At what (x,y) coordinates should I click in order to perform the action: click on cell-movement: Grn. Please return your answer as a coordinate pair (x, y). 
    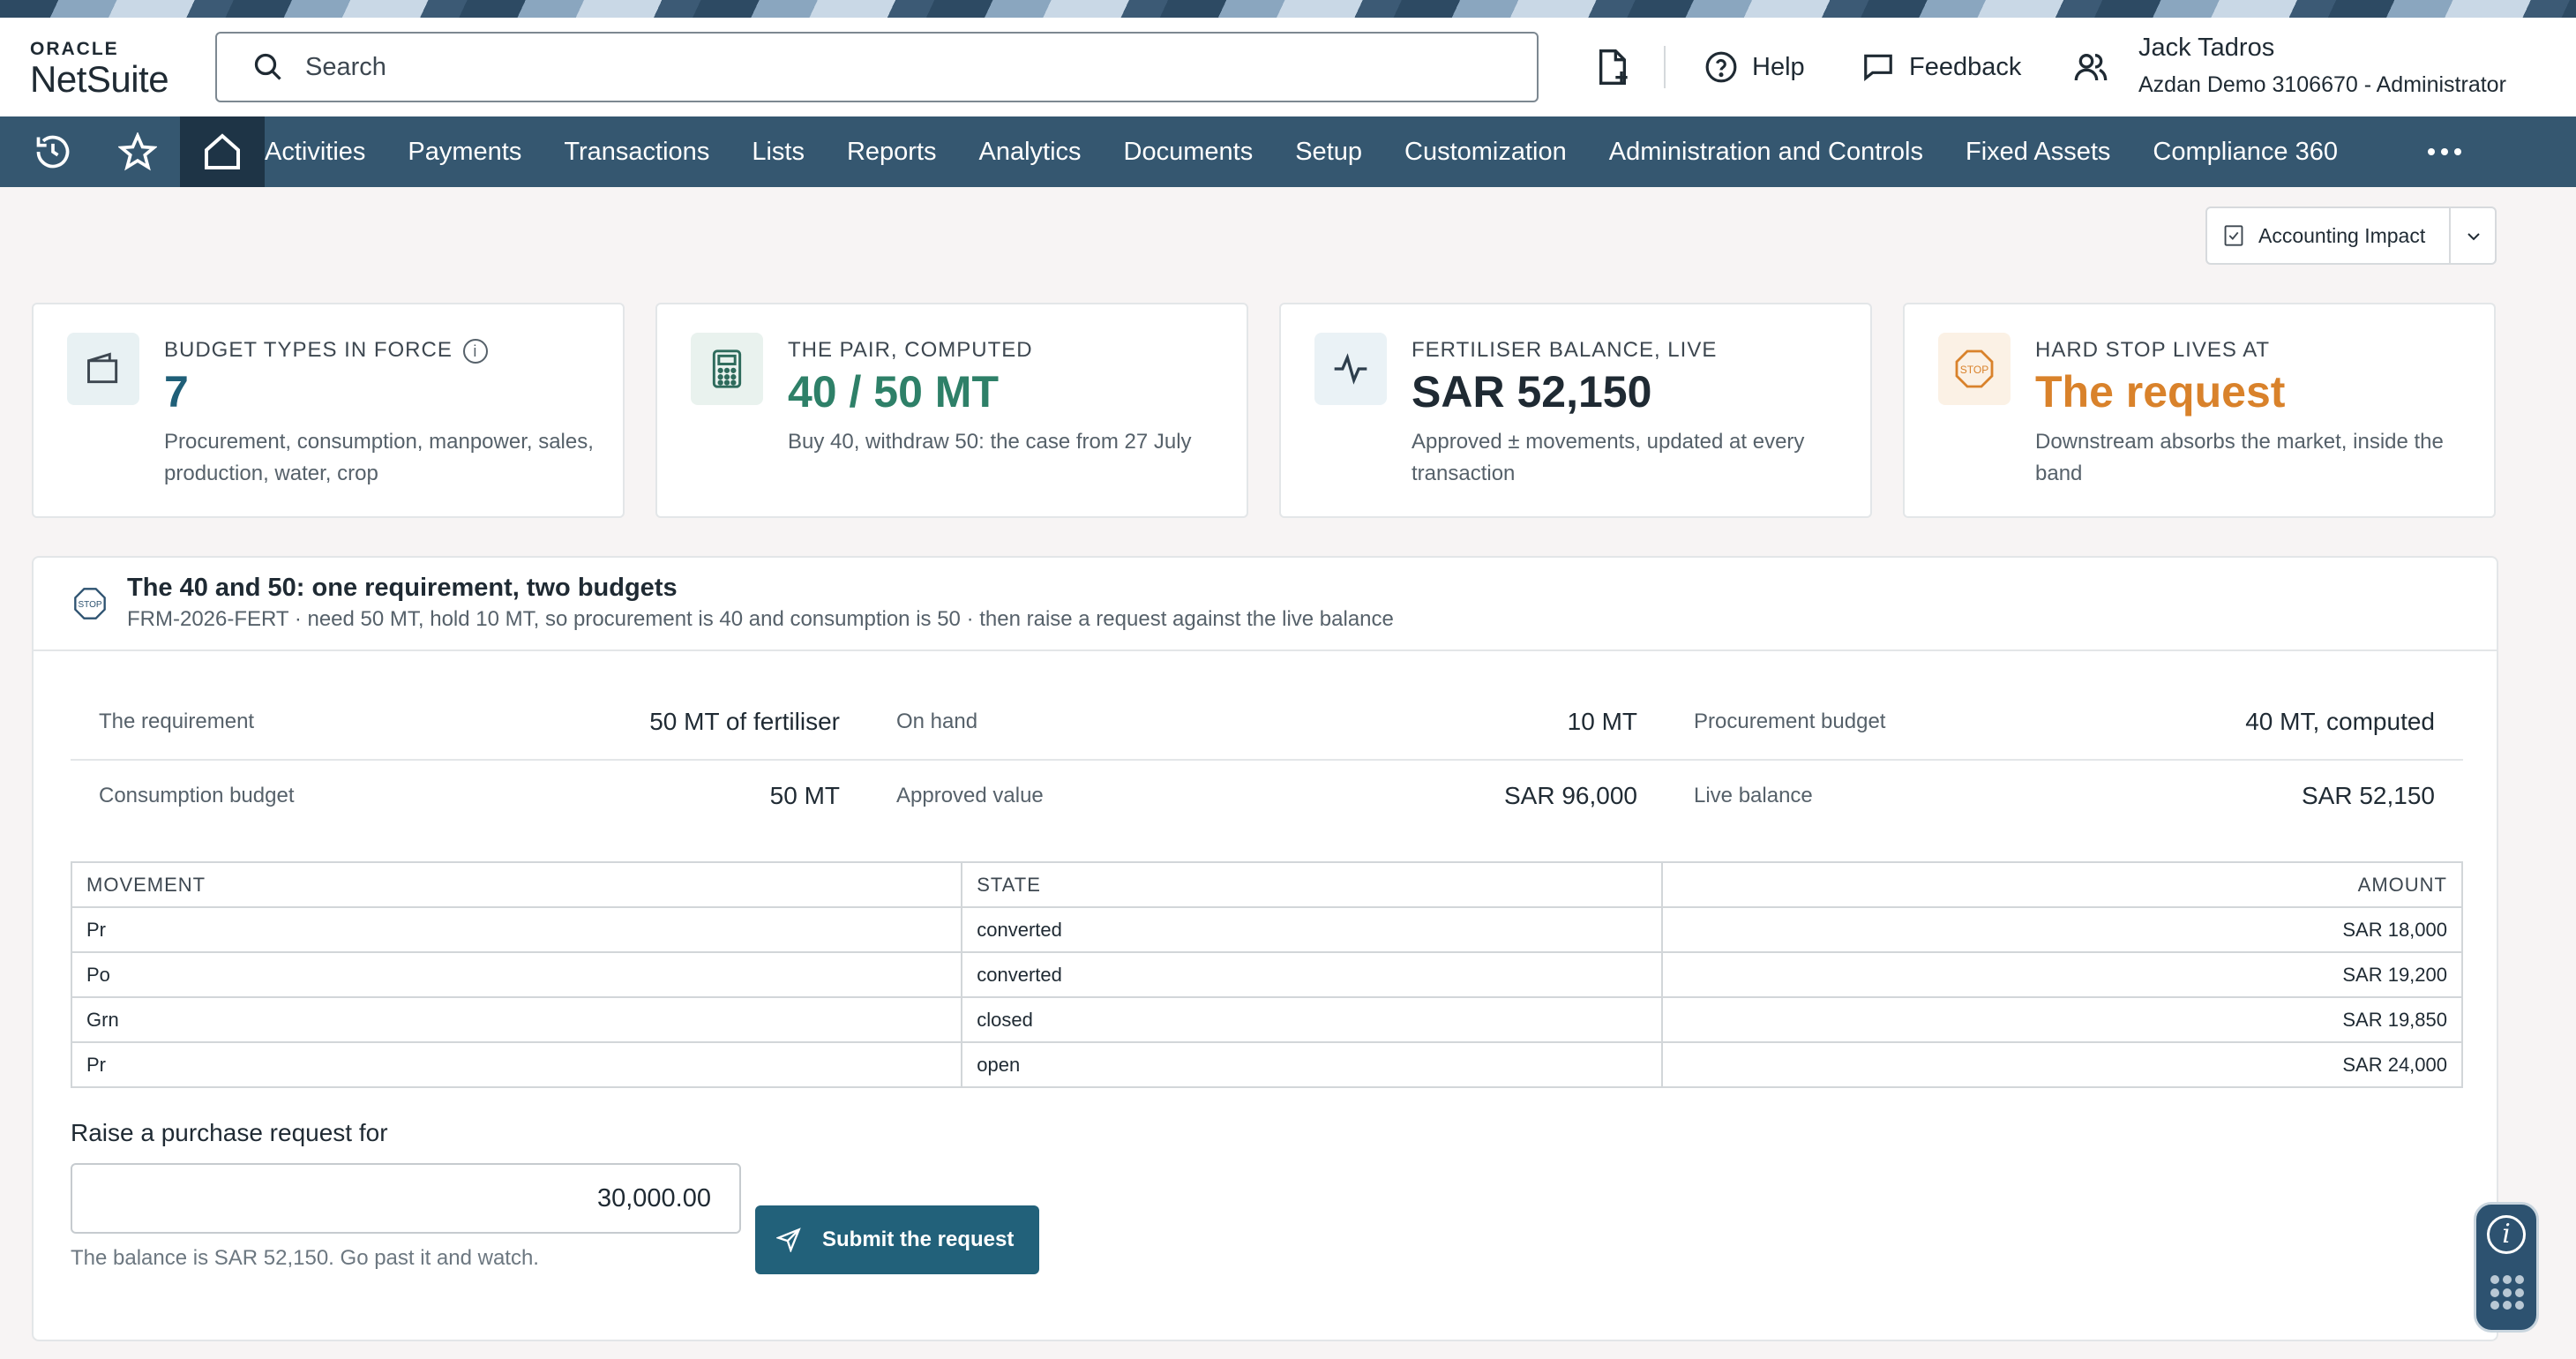
    Looking at the image, I should click on (516, 1019).